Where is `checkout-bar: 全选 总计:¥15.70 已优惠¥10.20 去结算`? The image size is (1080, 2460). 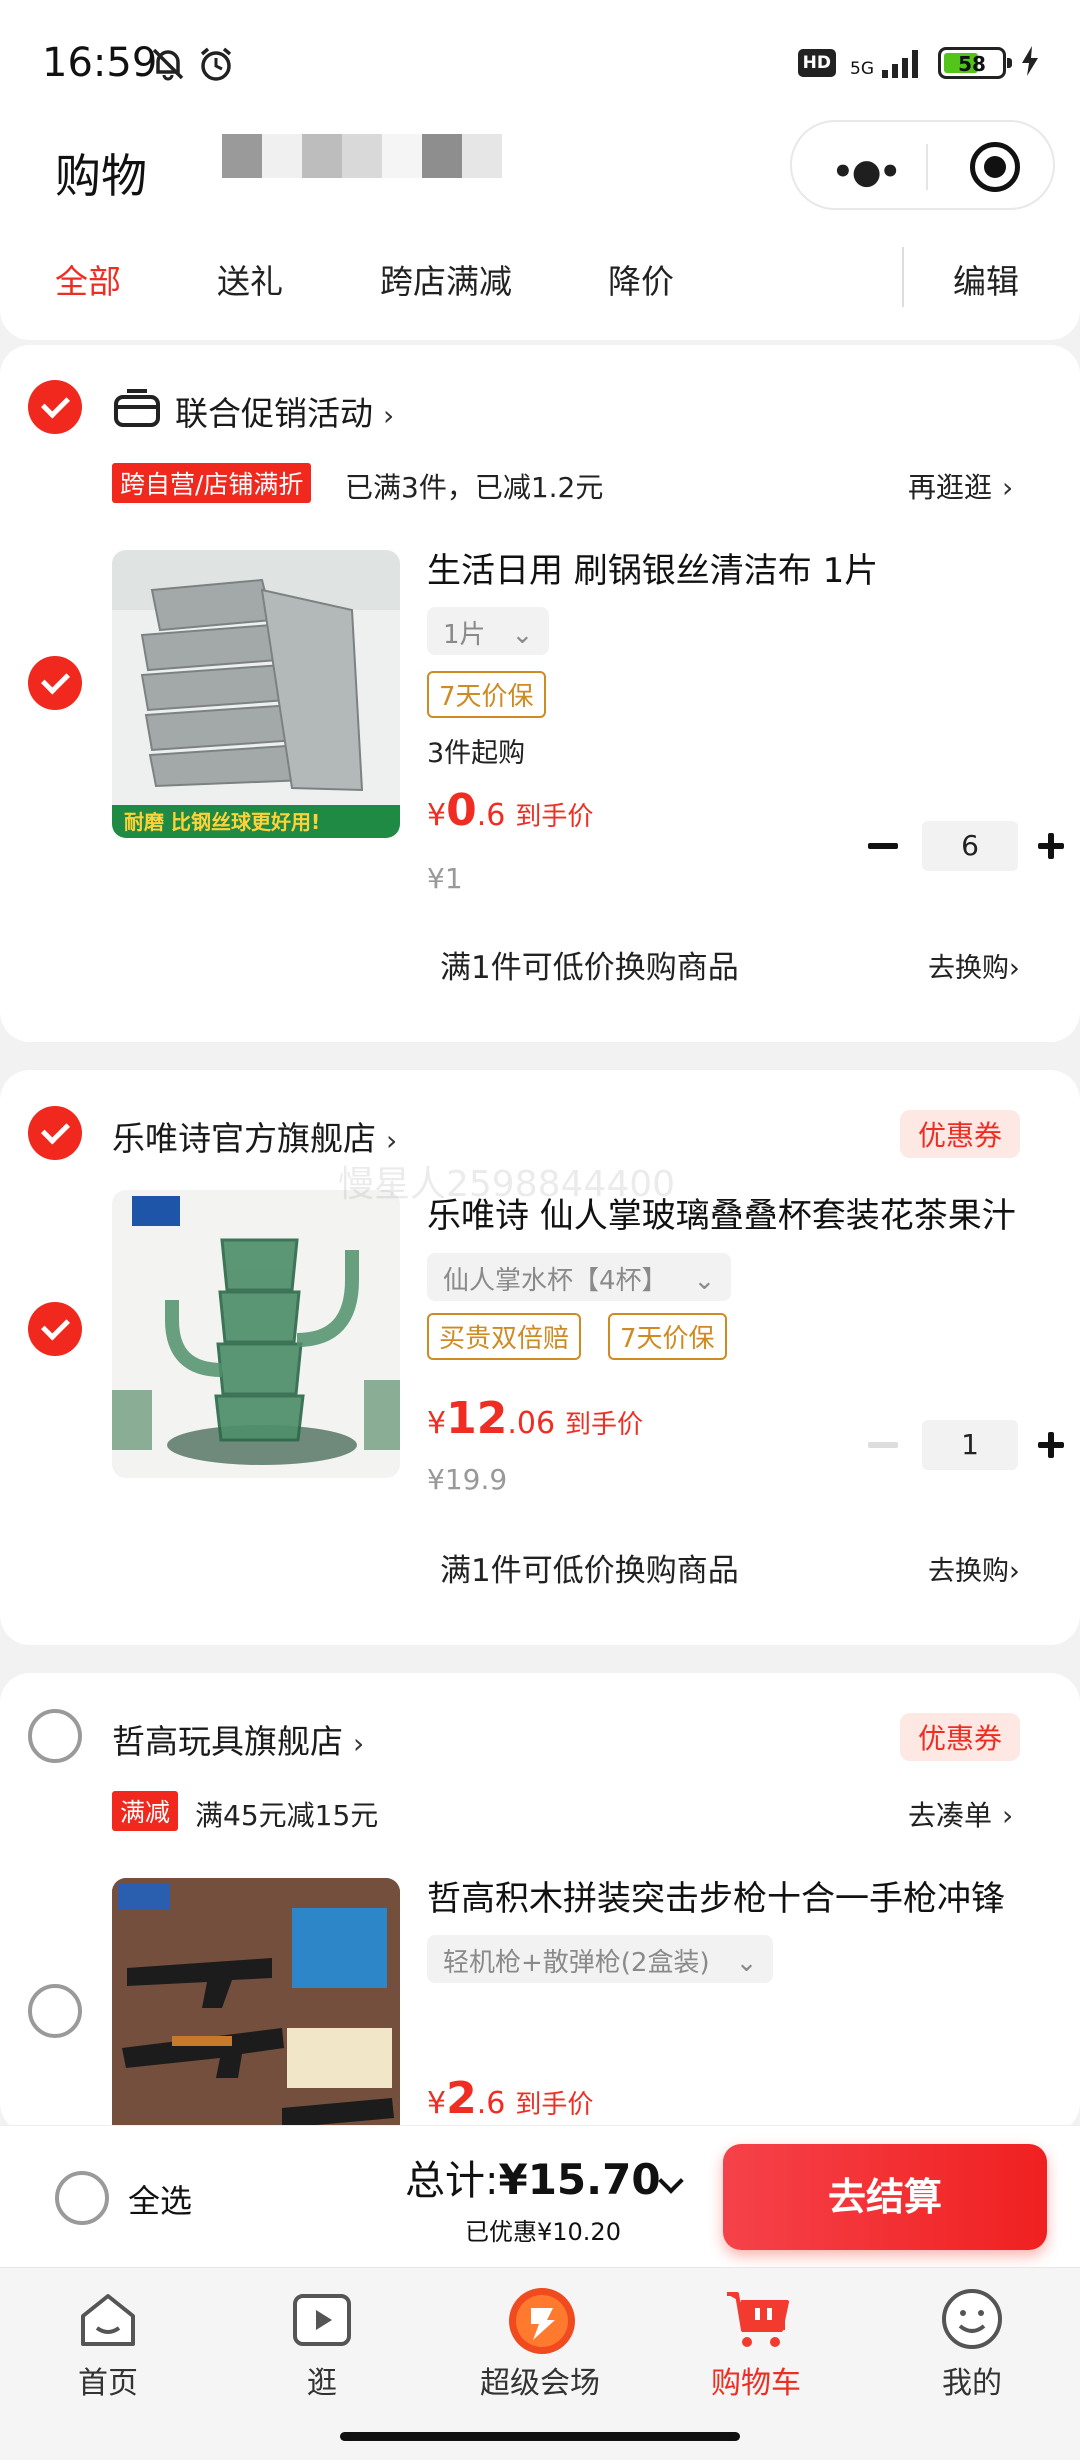
checkout-bar: 全选 总计:¥15.70 已优惠¥10.20 去结算 is located at coordinates (540, 2196).